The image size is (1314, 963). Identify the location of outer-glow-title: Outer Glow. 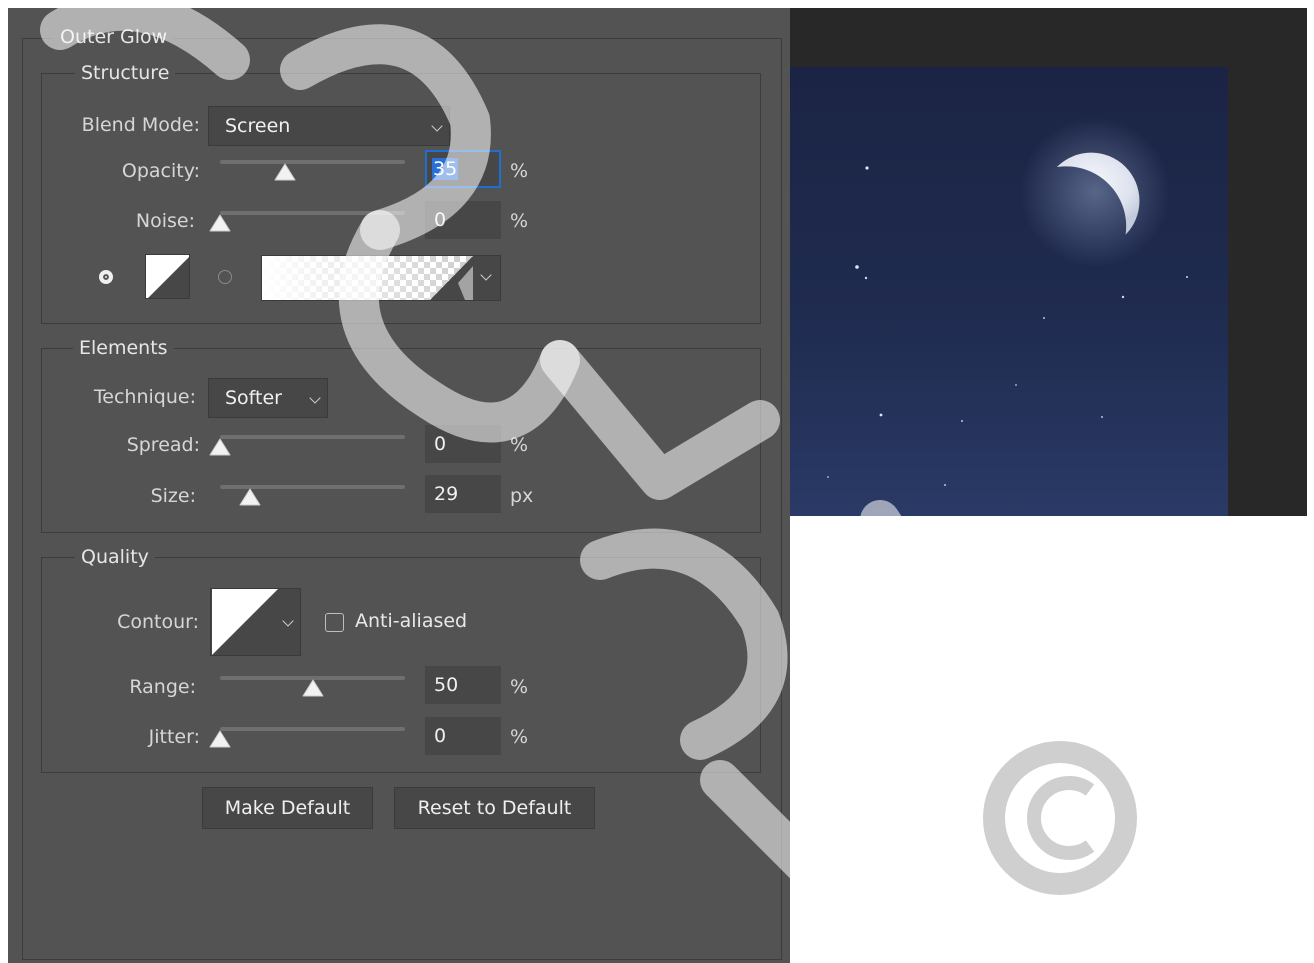
(114, 37).